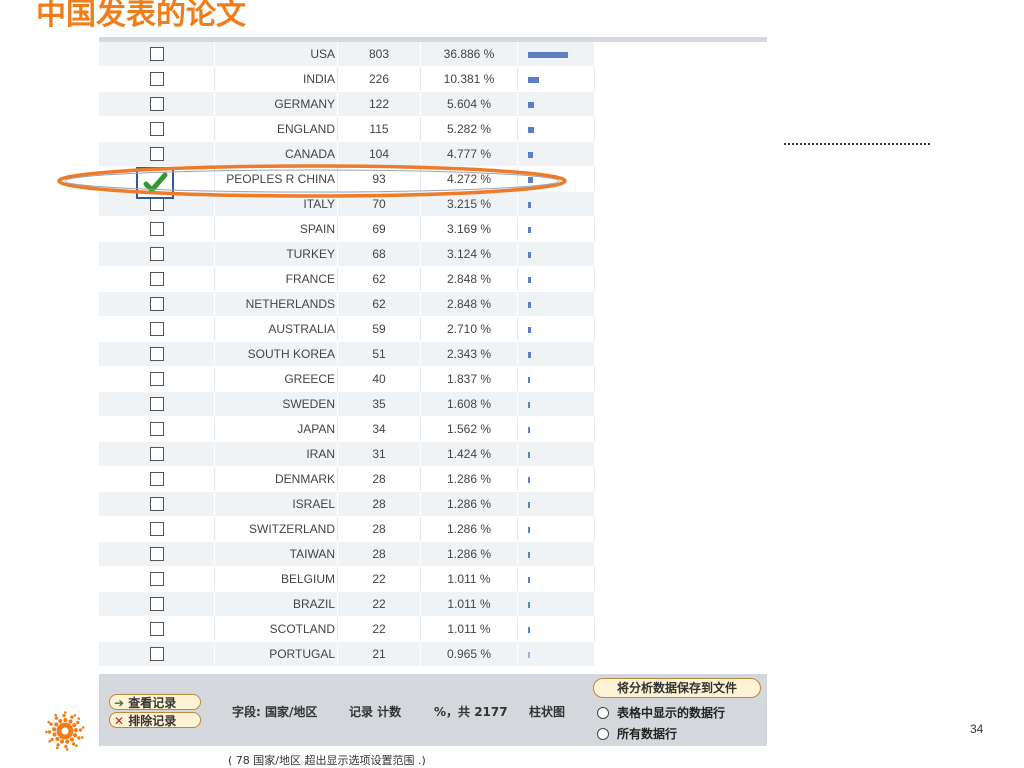 The height and width of the screenshot is (768, 1024). I want to click on percent-cell: 4.777 %, so click(469, 154).